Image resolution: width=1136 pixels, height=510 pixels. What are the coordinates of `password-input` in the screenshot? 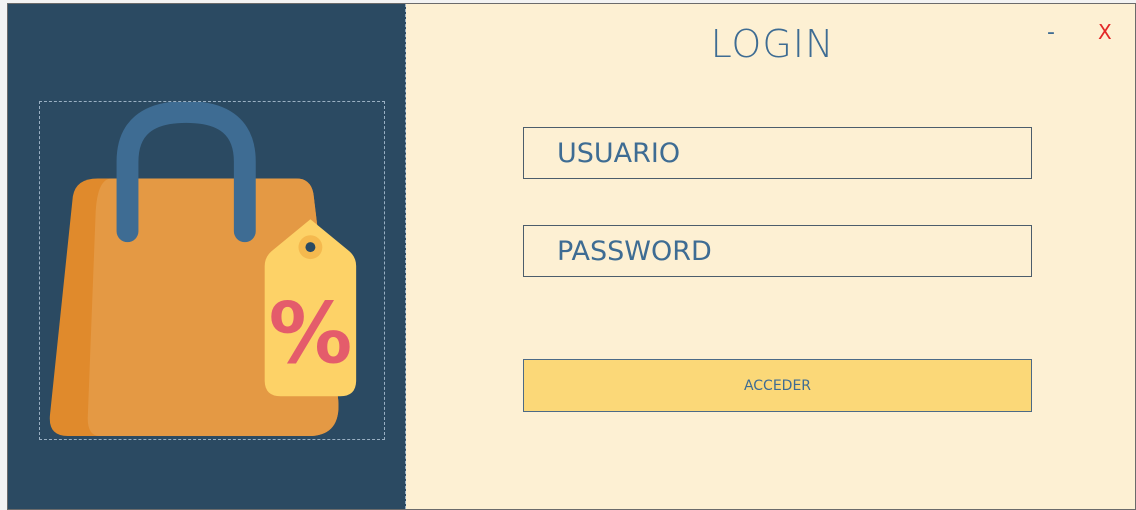 It's located at (794, 251).